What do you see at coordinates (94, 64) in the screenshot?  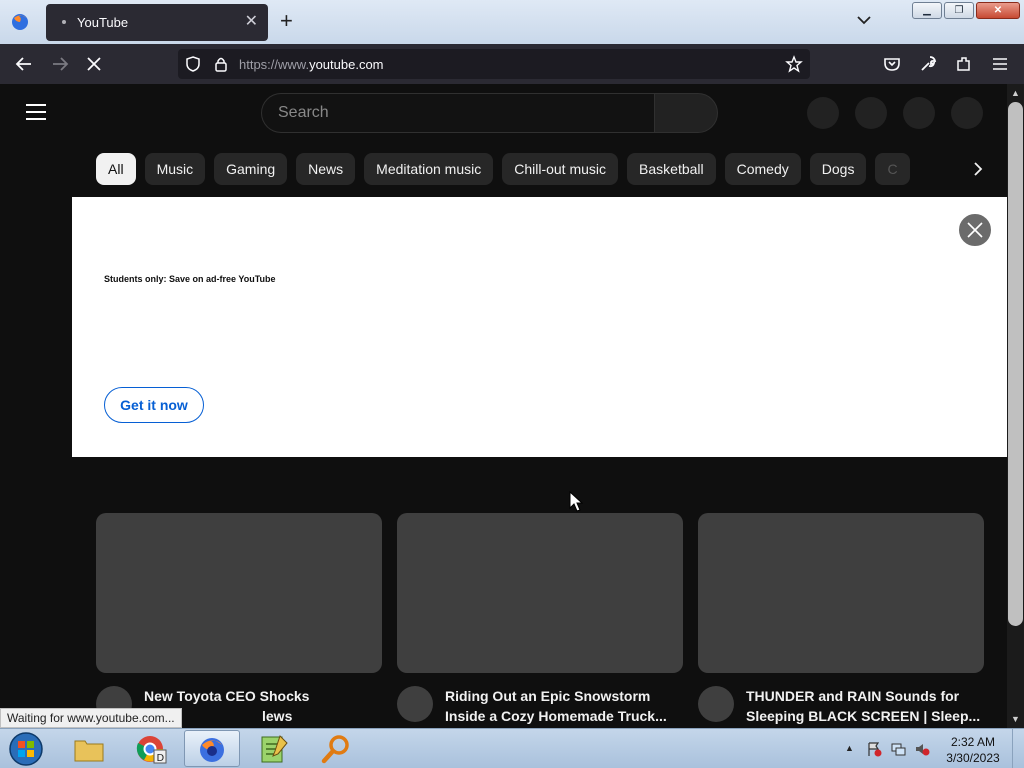 I see `stop-loading-icon` at bounding box center [94, 64].